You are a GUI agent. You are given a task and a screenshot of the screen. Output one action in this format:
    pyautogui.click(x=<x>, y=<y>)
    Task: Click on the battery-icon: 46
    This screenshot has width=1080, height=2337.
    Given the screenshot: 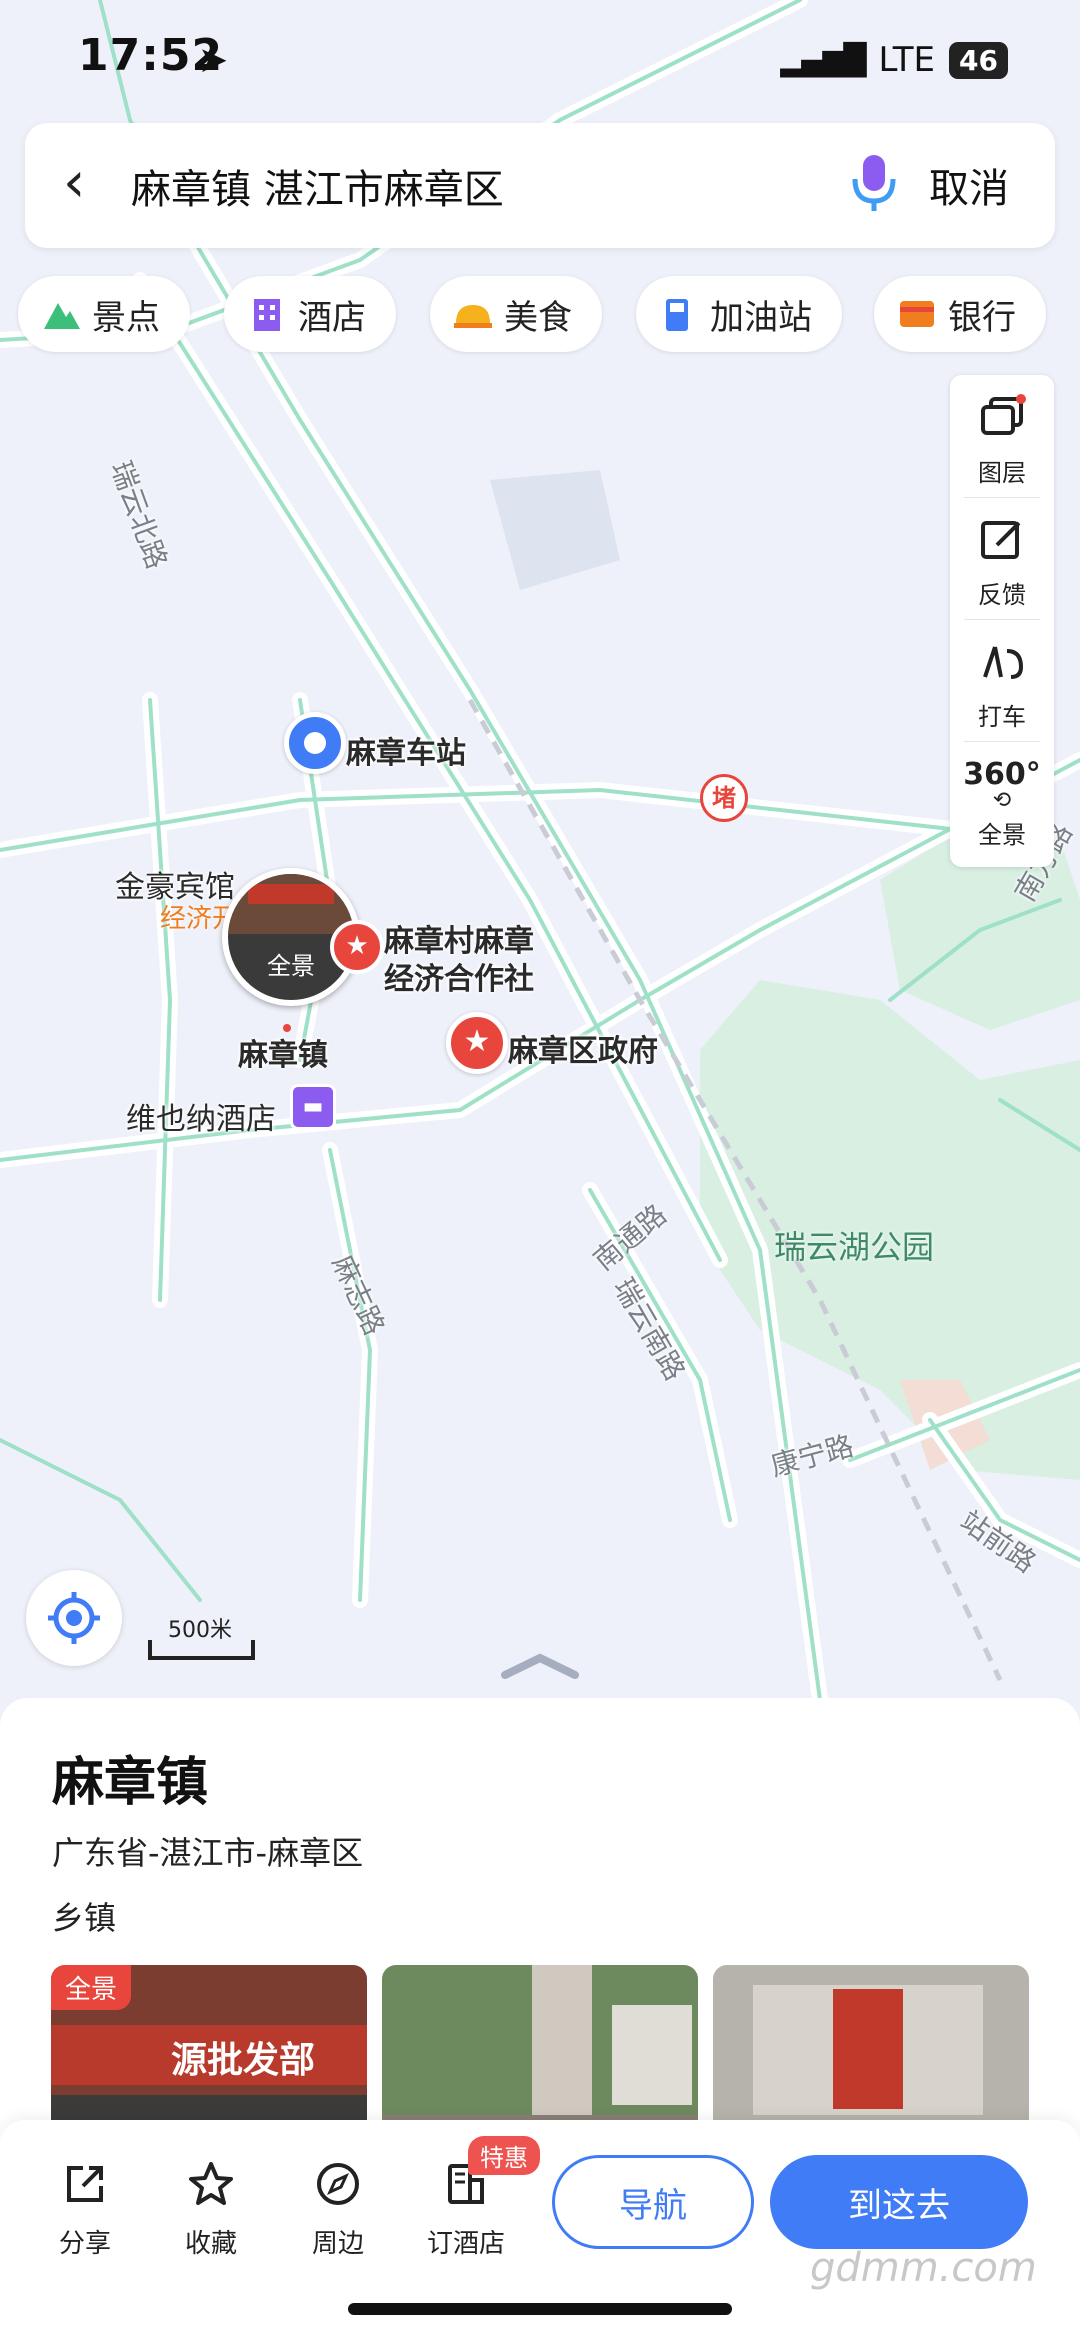 What is the action you would take?
    pyautogui.click(x=978, y=60)
    